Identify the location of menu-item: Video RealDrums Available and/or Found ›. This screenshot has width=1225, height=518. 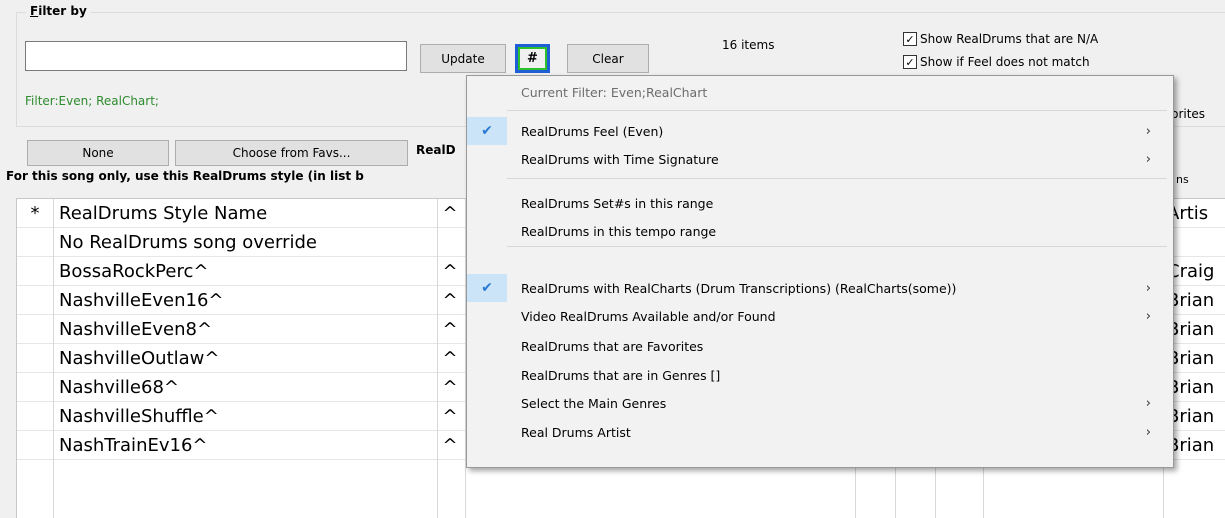
(820, 316).